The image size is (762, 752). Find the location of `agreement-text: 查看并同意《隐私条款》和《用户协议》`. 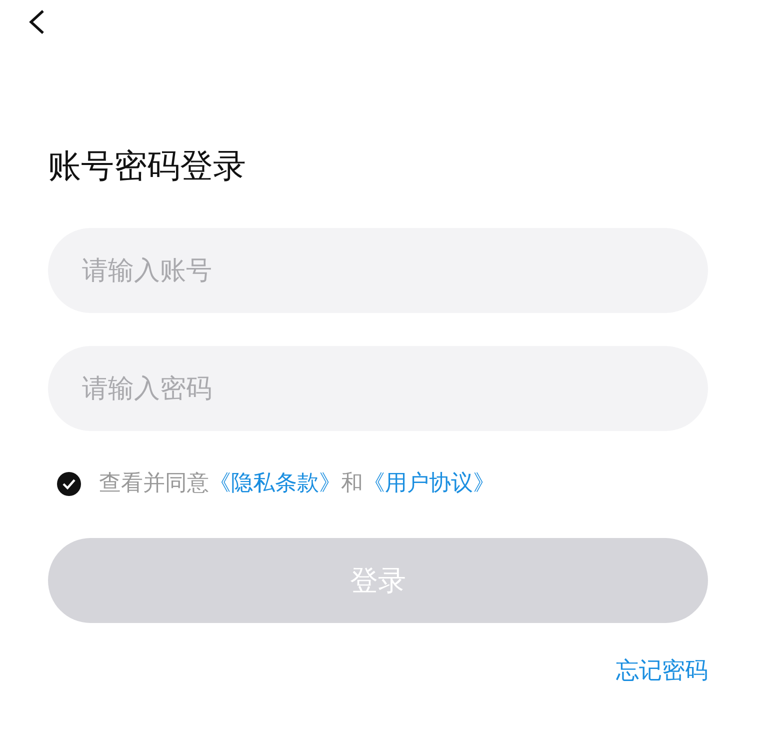

agreement-text: 查看并同意《隐私条款》和《用户协议》 is located at coordinates (297, 484).